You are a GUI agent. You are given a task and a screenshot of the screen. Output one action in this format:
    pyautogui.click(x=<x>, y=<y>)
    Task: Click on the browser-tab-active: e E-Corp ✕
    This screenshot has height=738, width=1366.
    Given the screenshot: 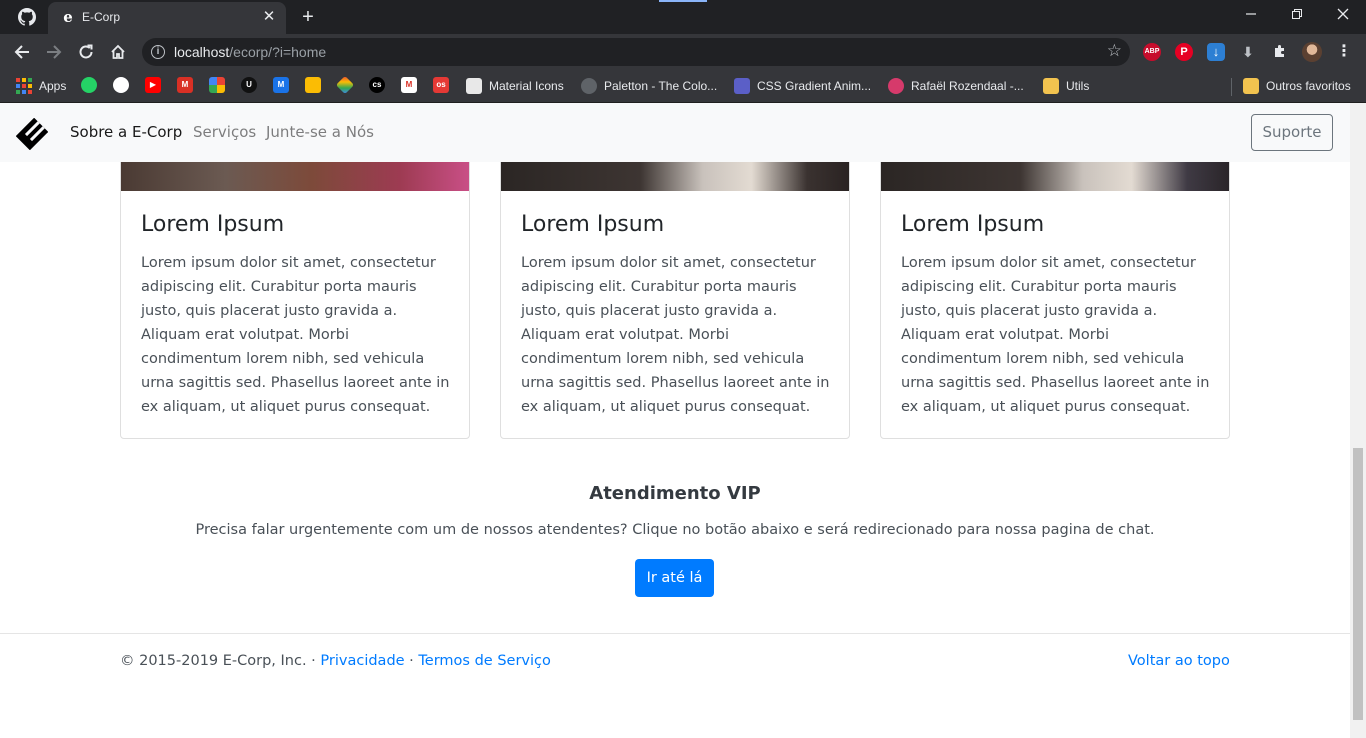 What is the action you would take?
    pyautogui.click(x=167, y=18)
    